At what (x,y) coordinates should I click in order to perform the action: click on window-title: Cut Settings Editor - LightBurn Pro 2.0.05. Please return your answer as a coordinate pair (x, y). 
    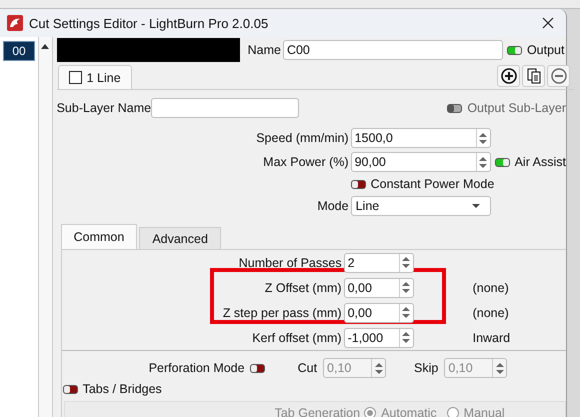
    Looking at the image, I should click on (148, 23).